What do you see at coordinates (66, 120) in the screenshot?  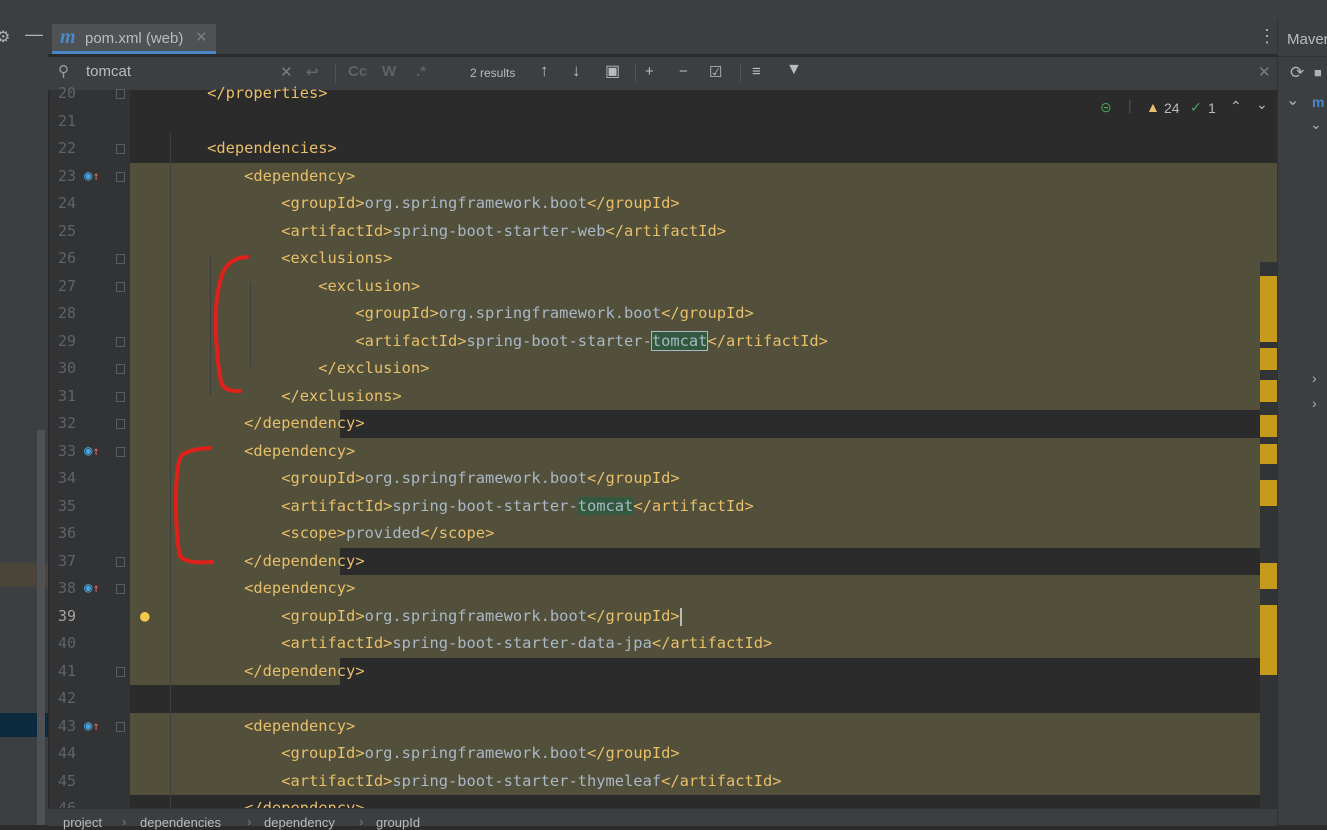 I see `line-number: 21` at bounding box center [66, 120].